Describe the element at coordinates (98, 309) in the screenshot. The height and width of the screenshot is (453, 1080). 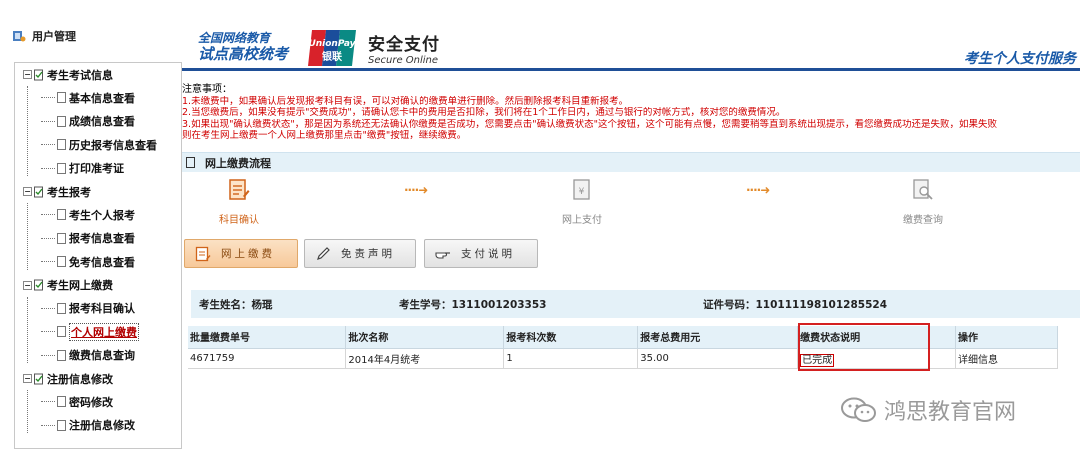
I see `sidebar-item-subject-confirm: 报考科目确认` at that location.